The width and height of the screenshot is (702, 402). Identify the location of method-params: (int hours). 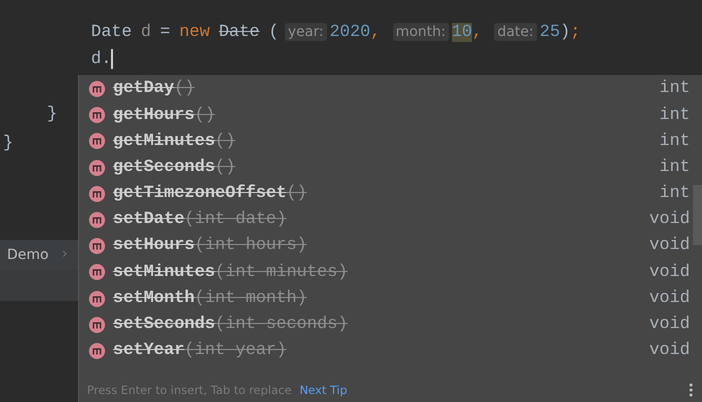
(250, 246).